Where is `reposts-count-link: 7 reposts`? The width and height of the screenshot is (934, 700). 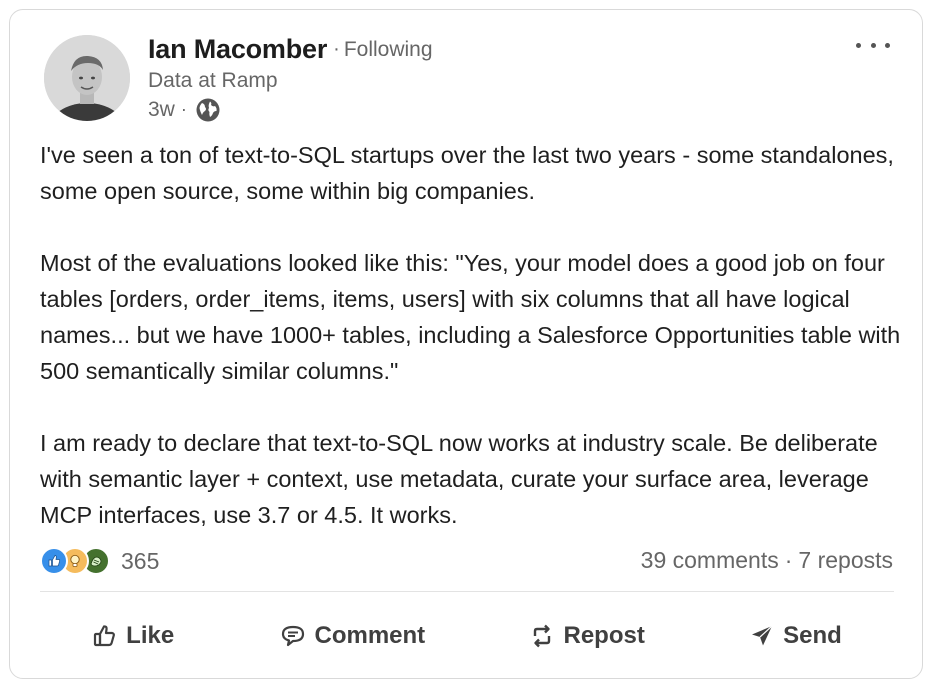 reposts-count-link: 7 reposts is located at coordinates (845, 560).